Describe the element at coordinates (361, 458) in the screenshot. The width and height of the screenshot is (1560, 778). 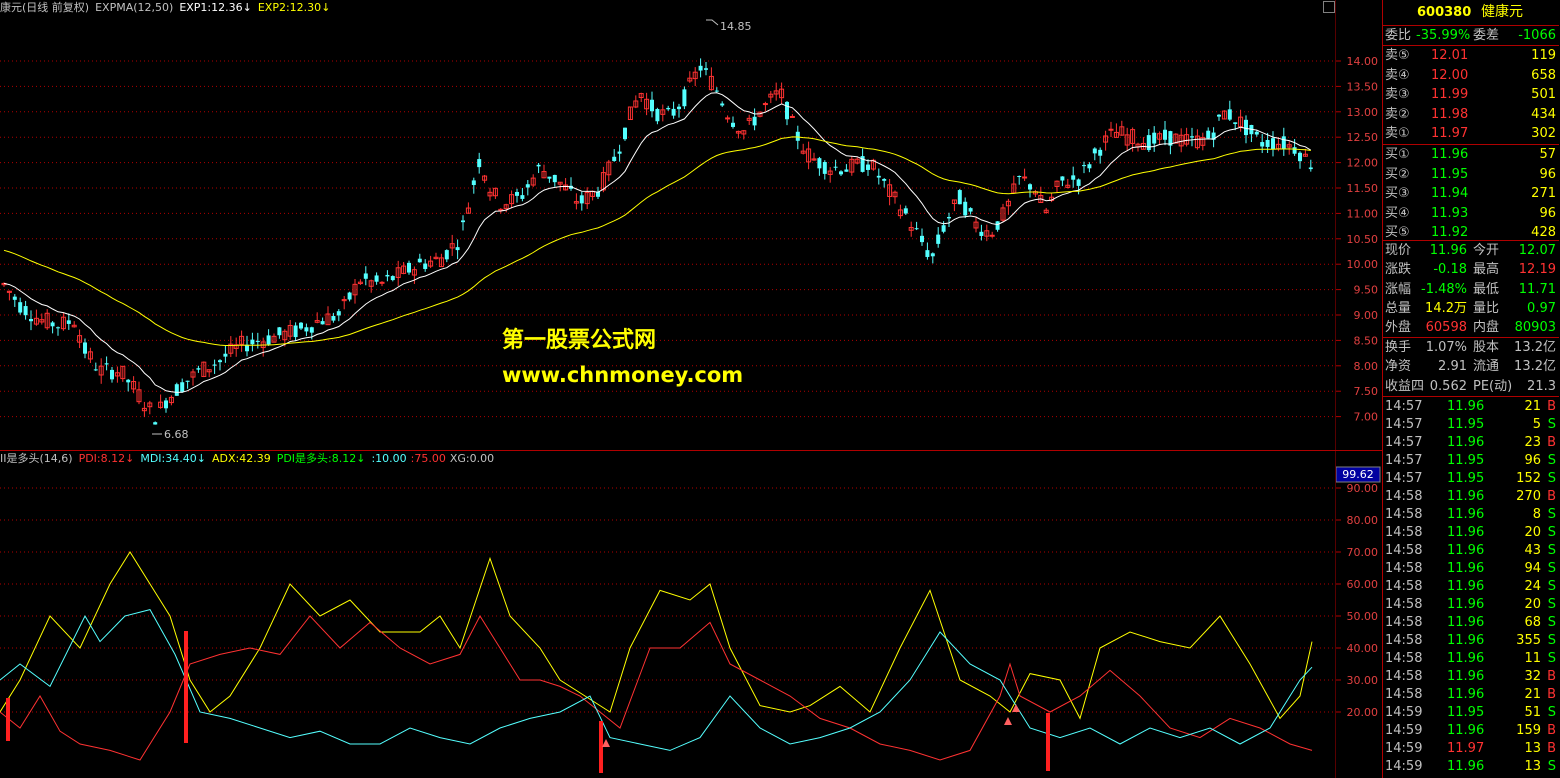
I see `pdi-bull-arrow: ↓` at that location.